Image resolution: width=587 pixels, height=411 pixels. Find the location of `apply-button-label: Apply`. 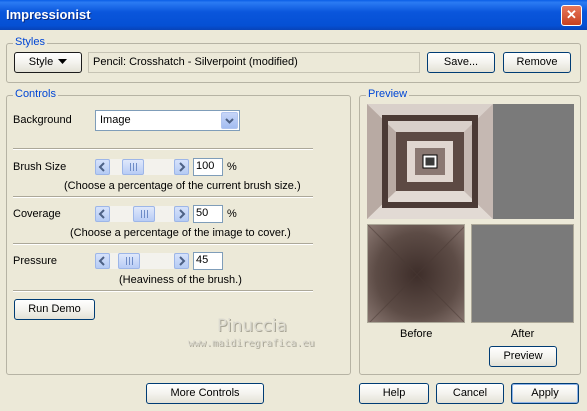

apply-button-label: Apply is located at coordinates (545, 393).